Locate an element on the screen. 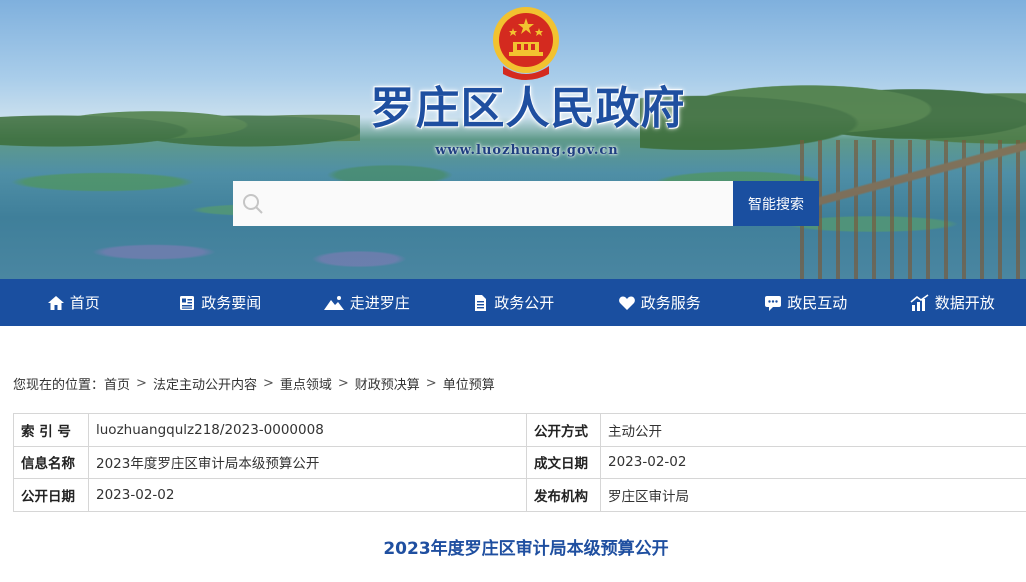 The height and width of the screenshot is (582, 1026). disclosure-method-value: 主动公开 is located at coordinates (813, 430).